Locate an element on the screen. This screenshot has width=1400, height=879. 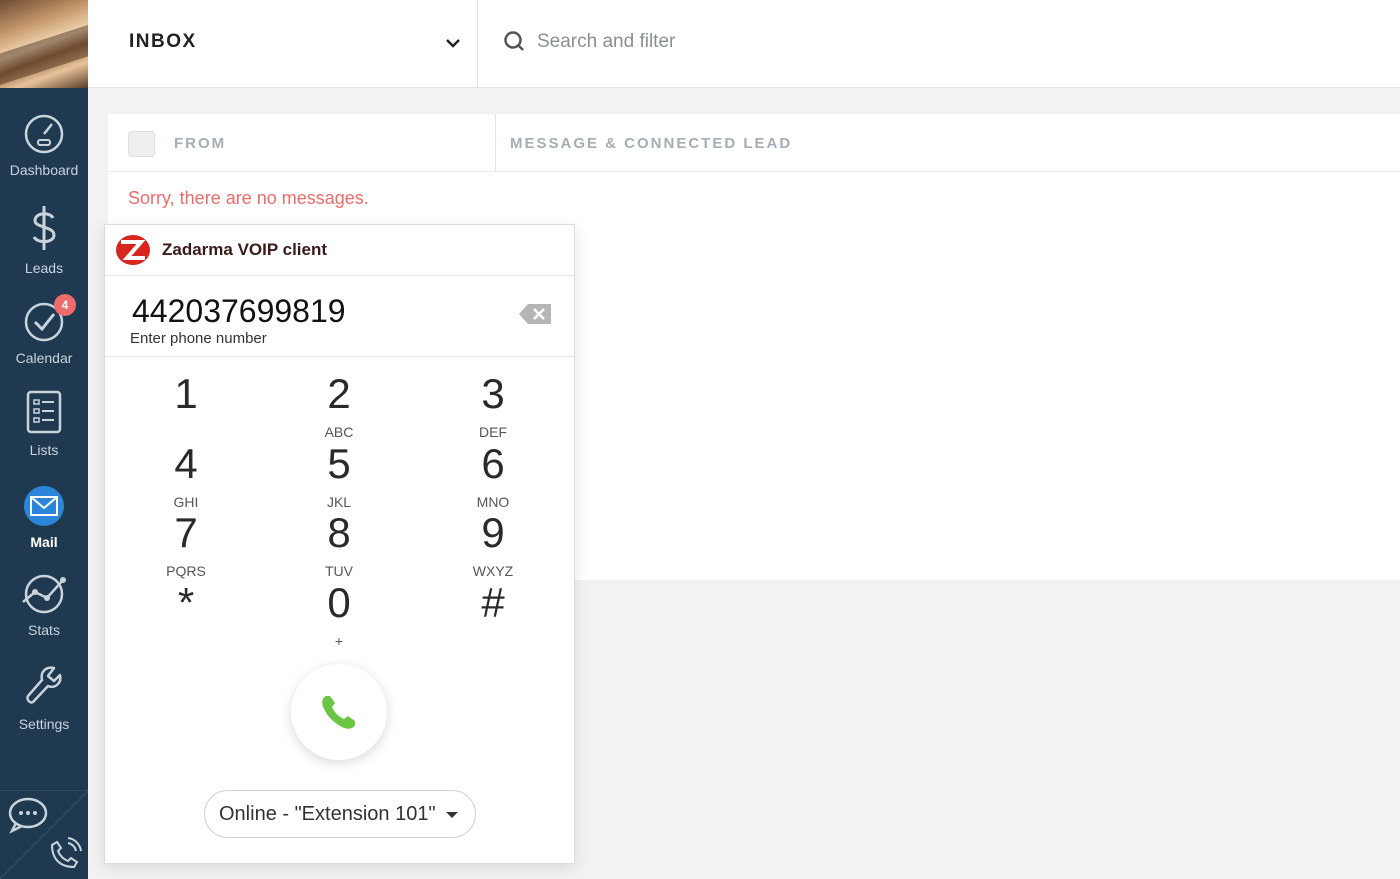
key-digit: 8 is located at coordinates (339, 532).